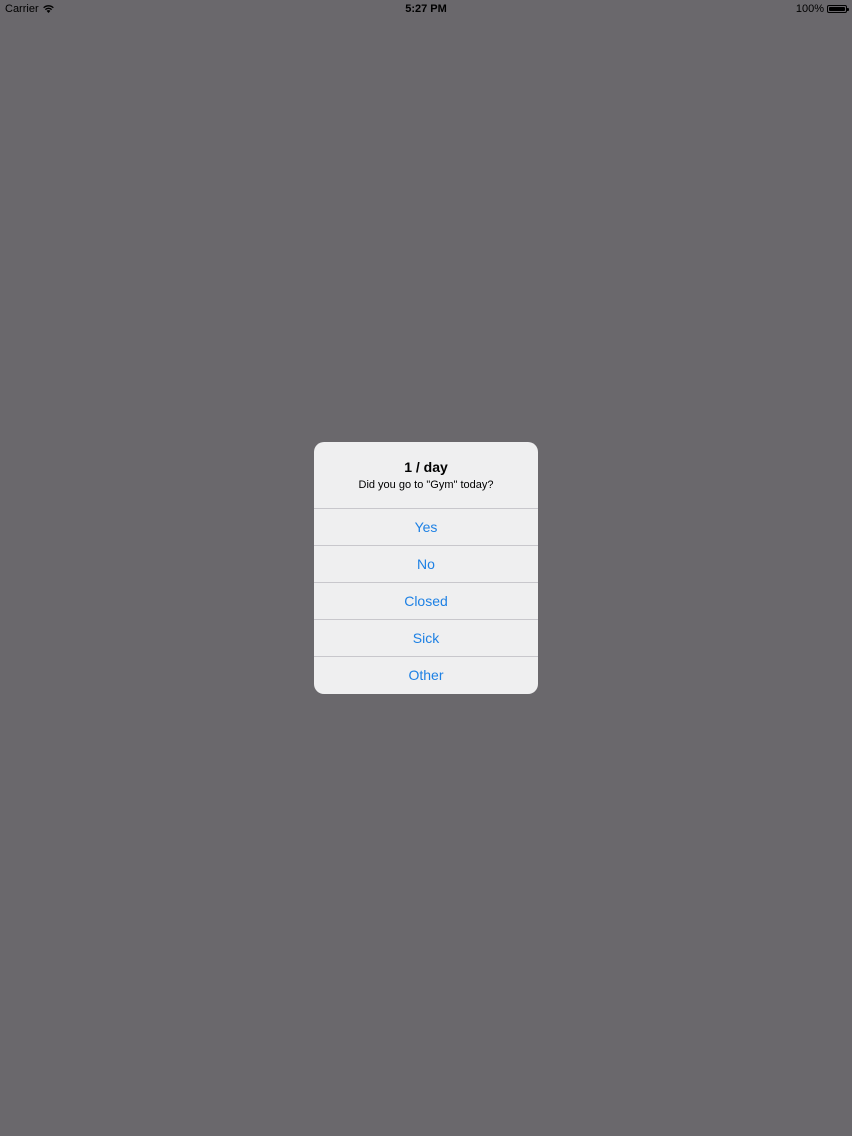 This screenshot has height=1136, width=852. I want to click on battery-icon, so click(838, 9).